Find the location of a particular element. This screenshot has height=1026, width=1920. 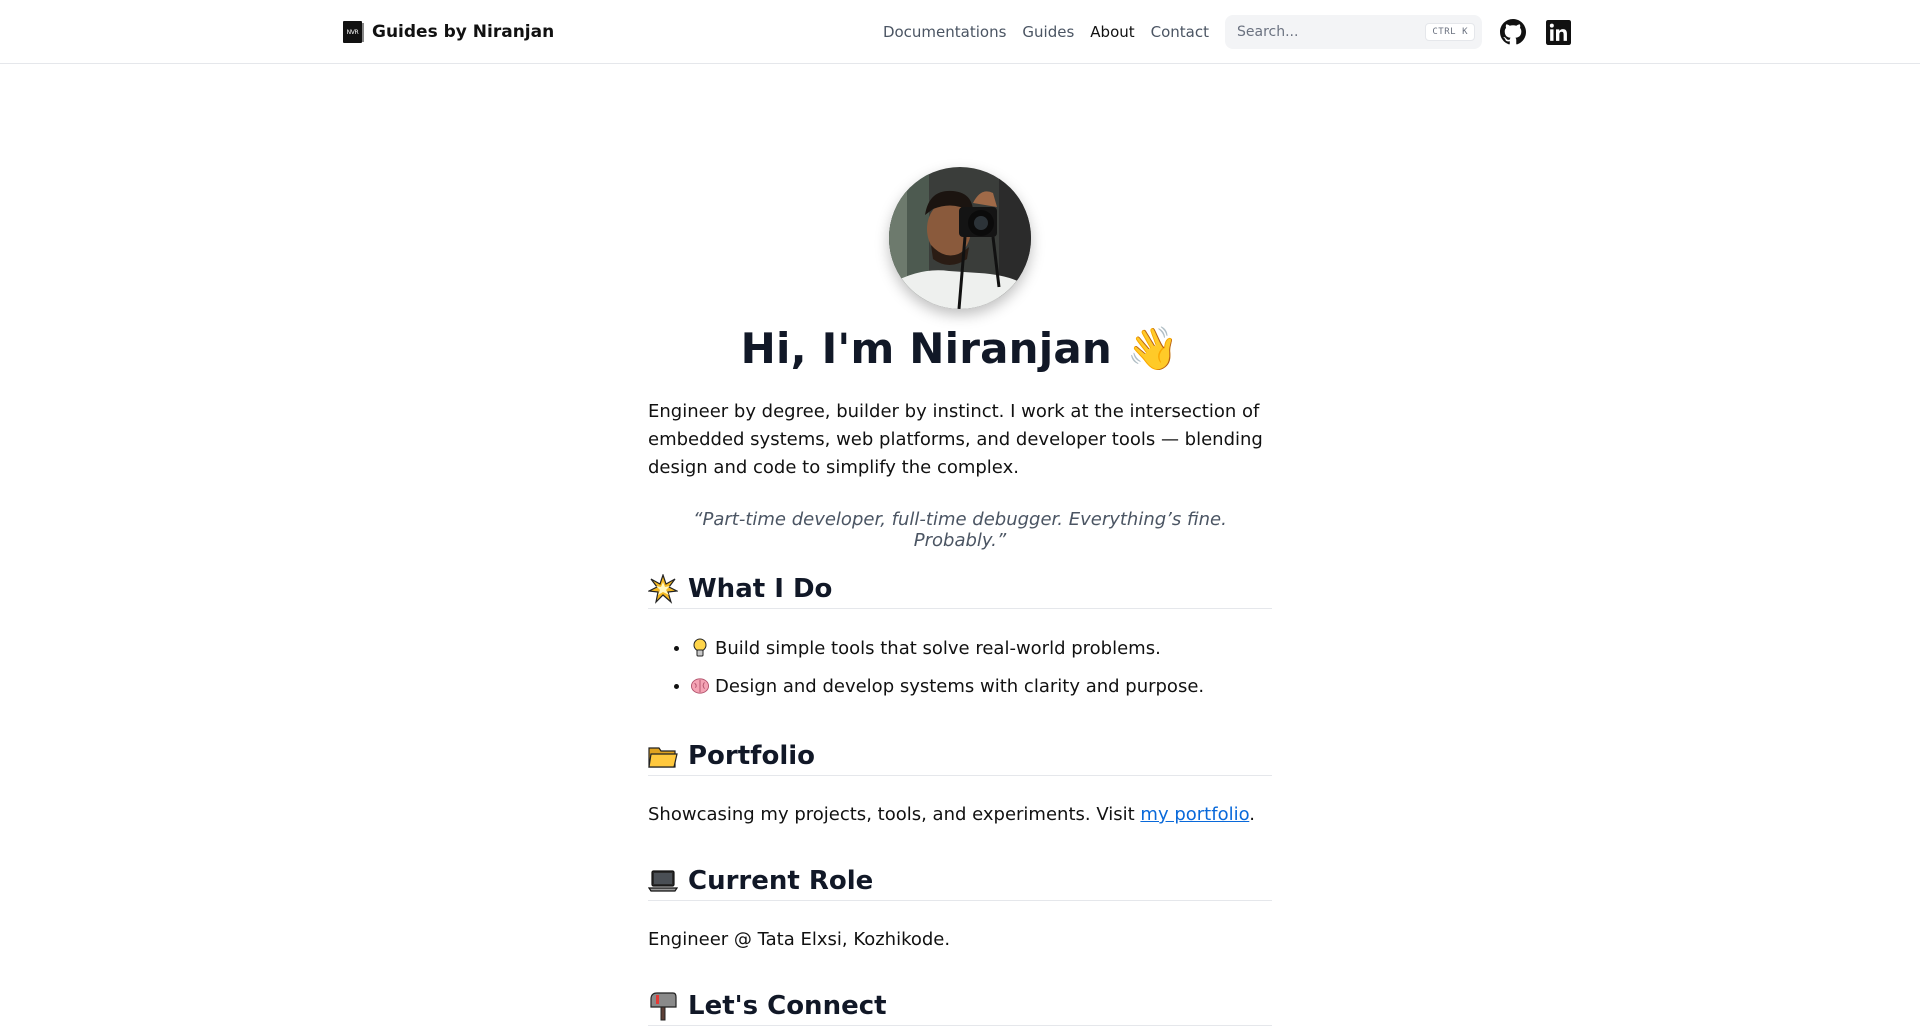

section-heading-current-role: Current Role is located at coordinates (960, 881).